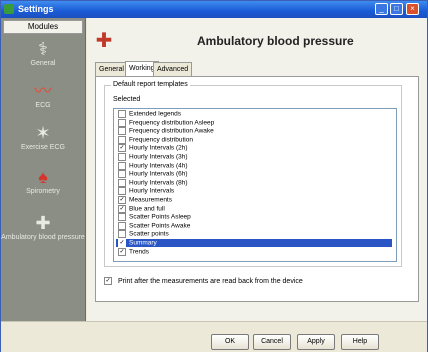  I want to click on list-item-label: Blue and full, so click(147, 209).